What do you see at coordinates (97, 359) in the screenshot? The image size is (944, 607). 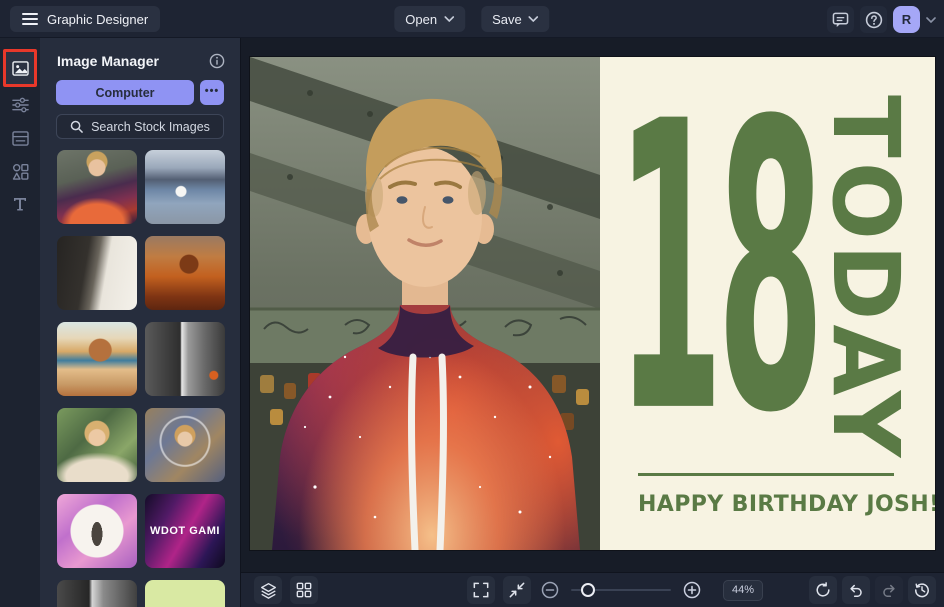 I see `thumbnail-painted-arch` at bounding box center [97, 359].